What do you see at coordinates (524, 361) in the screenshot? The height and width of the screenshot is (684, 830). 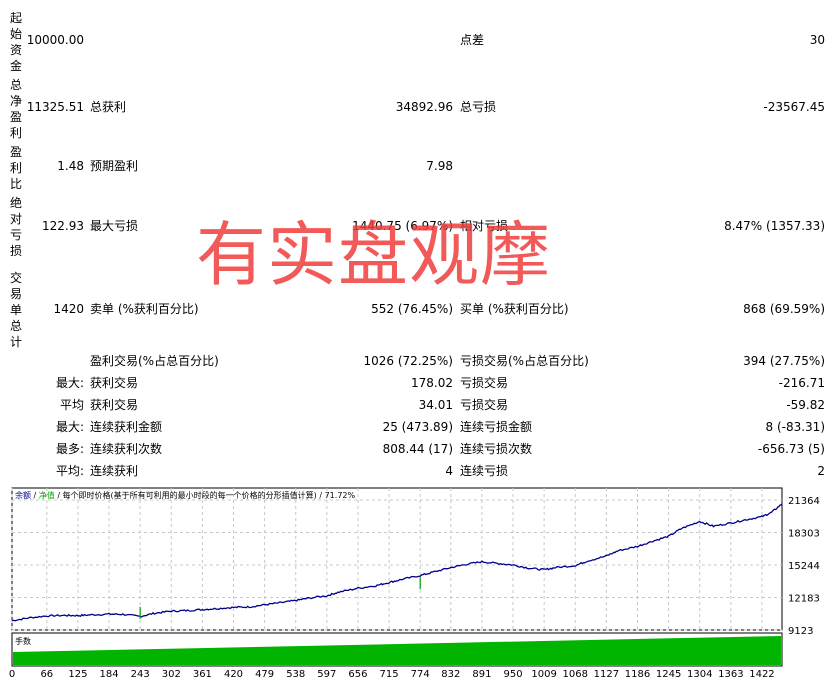 I see `stat-key-right: 亏损交易(%占总百分比)` at bounding box center [524, 361].